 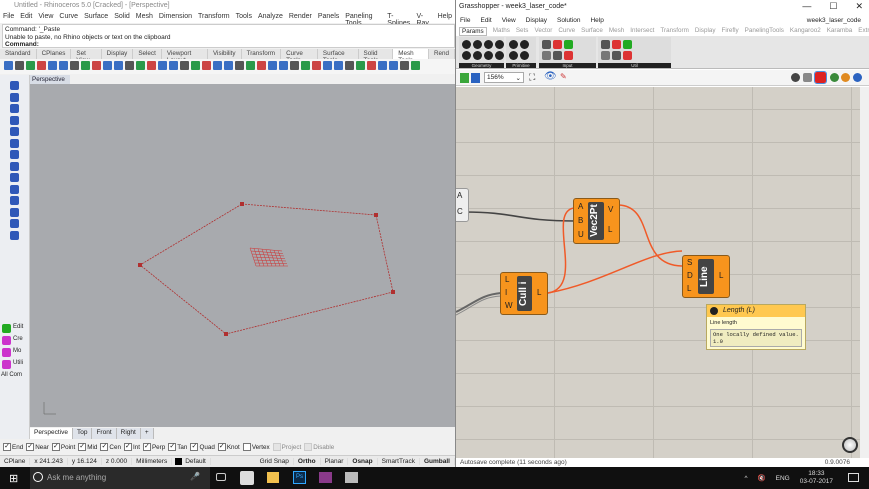 What do you see at coordinates (51, 433) in the screenshot?
I see `viewport-tab-perspective: Perspective` at bounding box center [51, 433].